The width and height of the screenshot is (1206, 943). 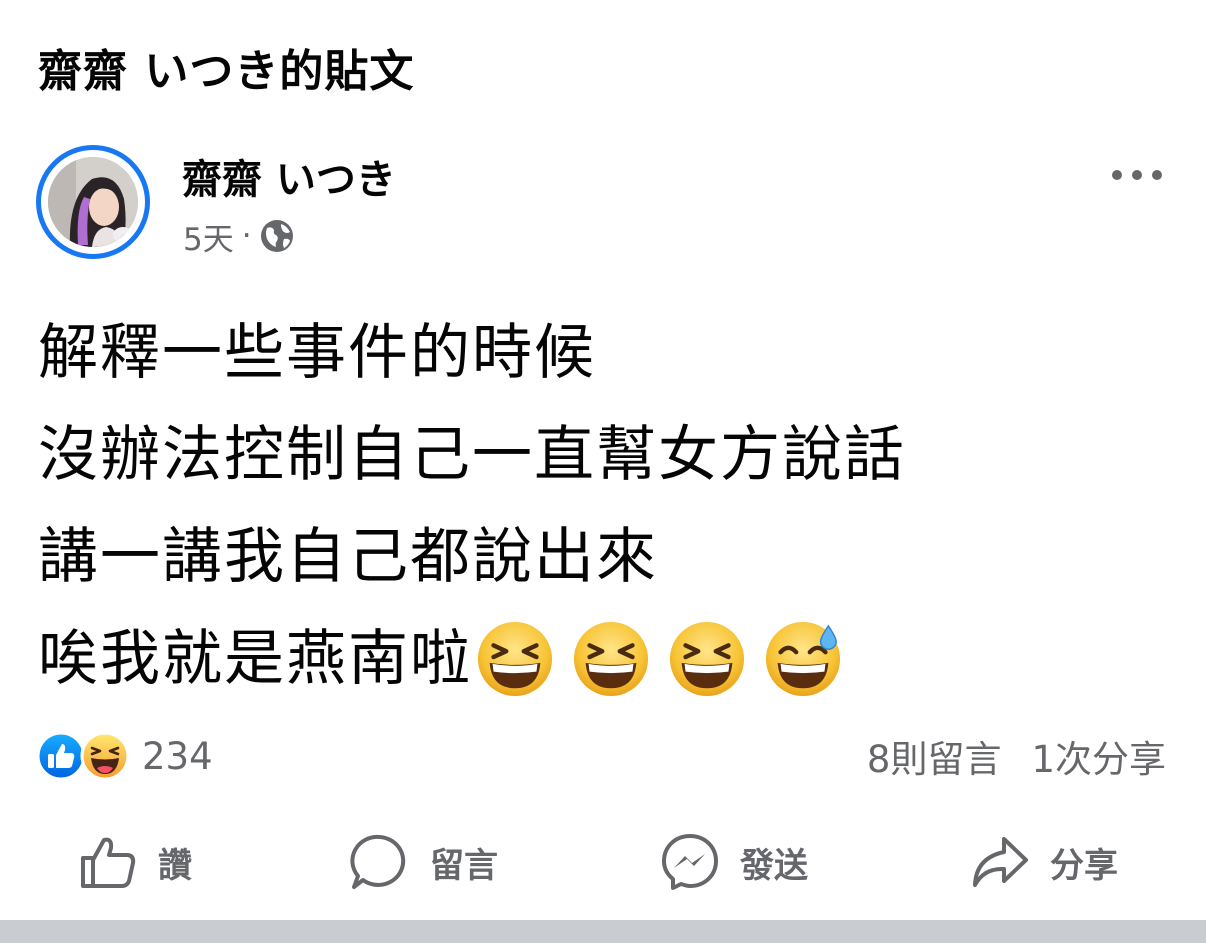 I want to click on like-label: 讚, so click(x=175, y=865).